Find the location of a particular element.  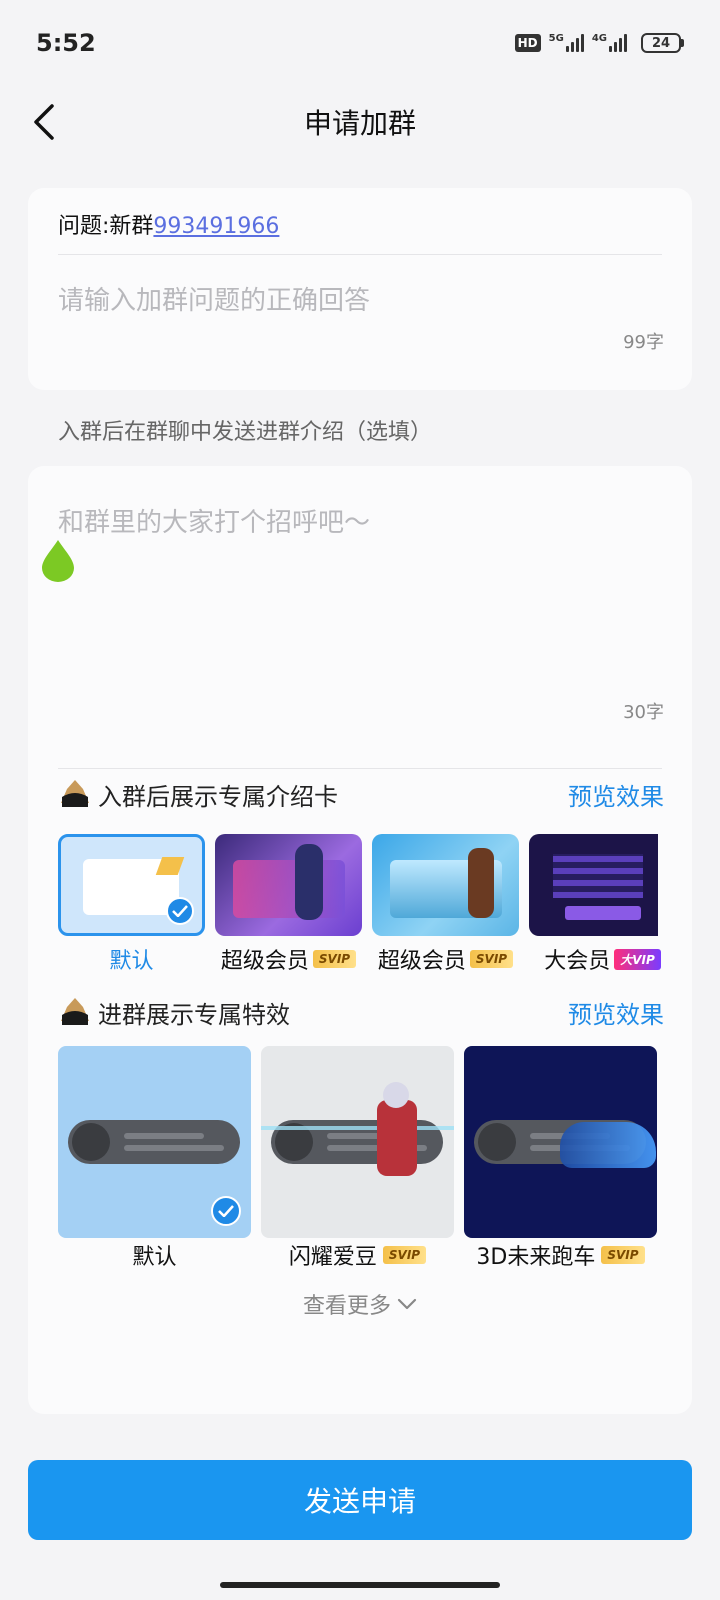

net-label-4g: 4G is located at coordinates (599, 38).